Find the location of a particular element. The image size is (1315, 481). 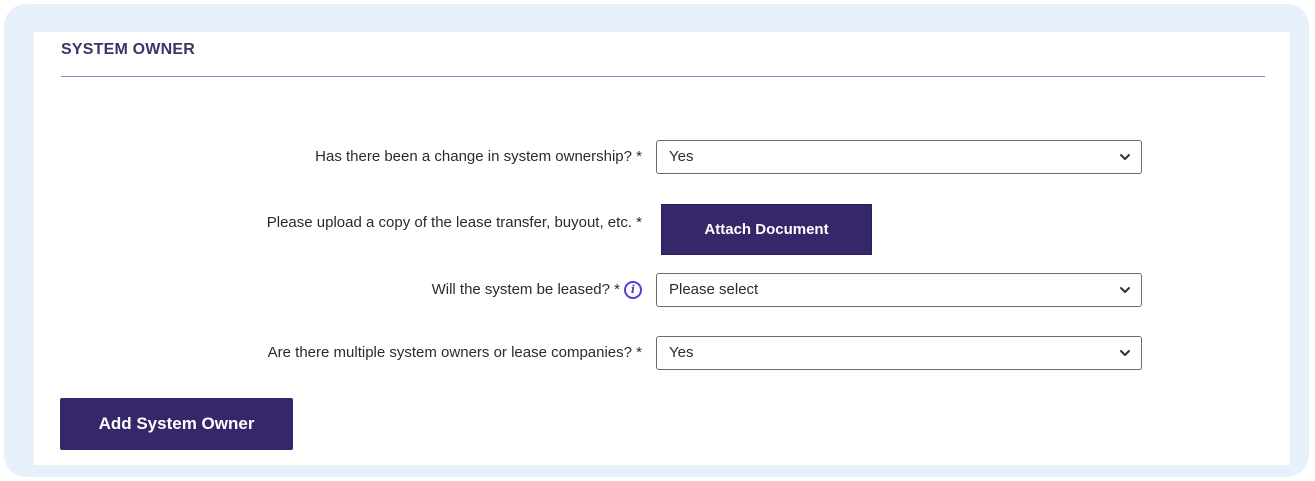

leased-select: Please select is located at coordinates (899, 290).